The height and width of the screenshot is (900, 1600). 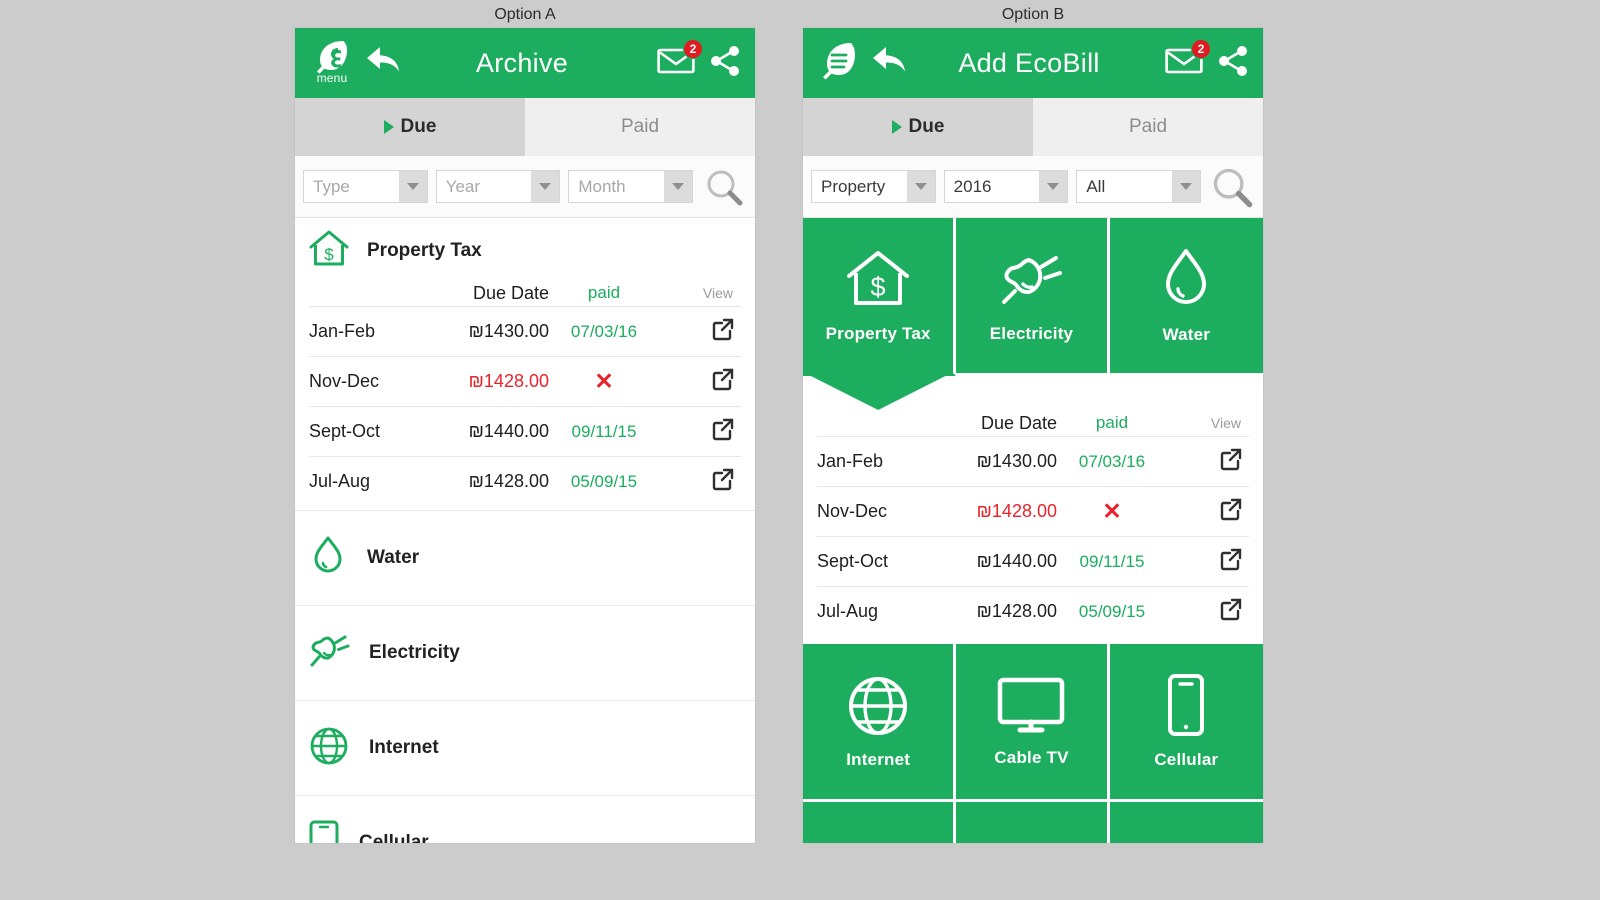 What do you see at coordinates (873, 186) in the screenshot?
I see `filter-property-select: Property` at bounding box center [873, 186].